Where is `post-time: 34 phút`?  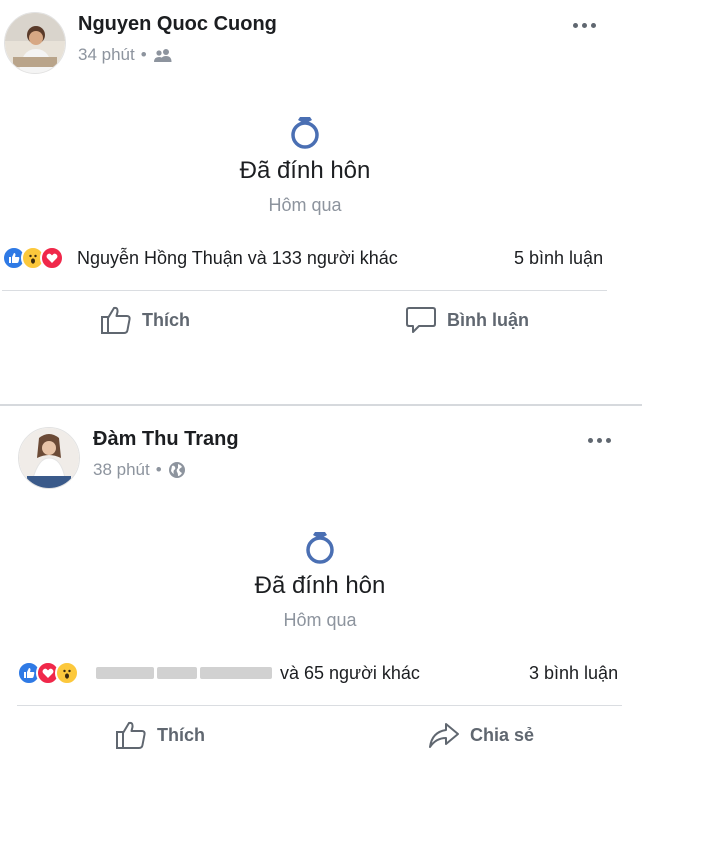
post-time: 34 phút is located at coordinates (106, 55).